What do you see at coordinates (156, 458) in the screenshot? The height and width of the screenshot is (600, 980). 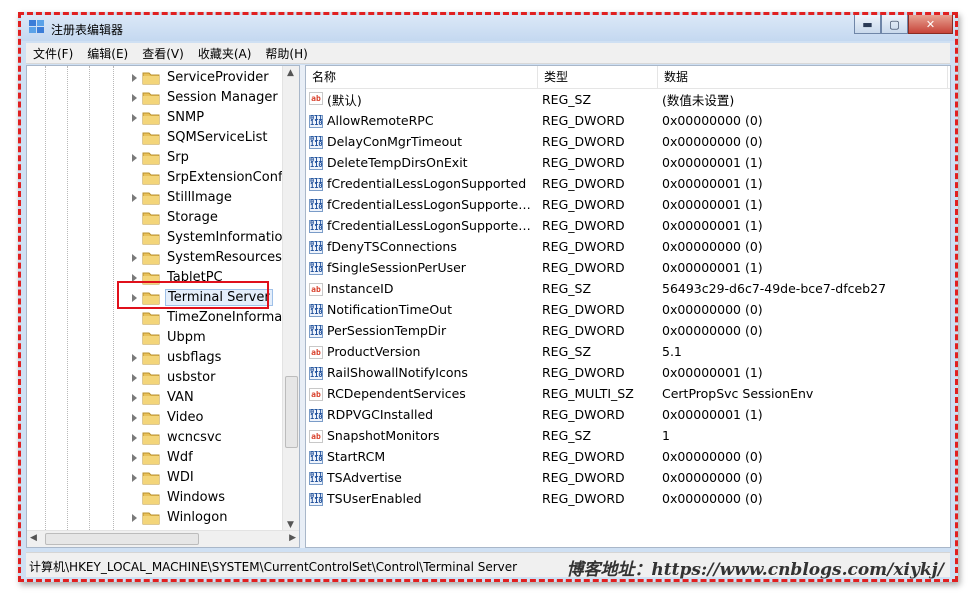 I see `tree-item: Wdf` at bounding box center [156, 458].